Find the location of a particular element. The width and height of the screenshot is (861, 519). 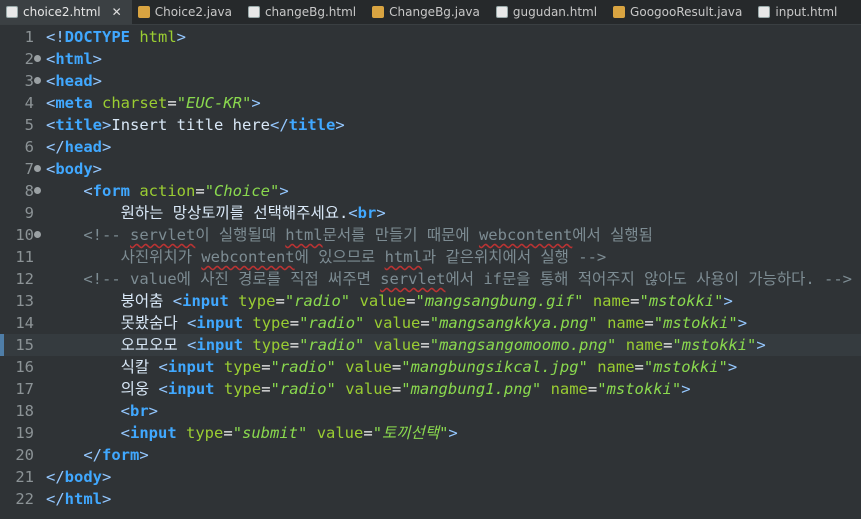

code-text: <body> is located at coordinates (74, 169).